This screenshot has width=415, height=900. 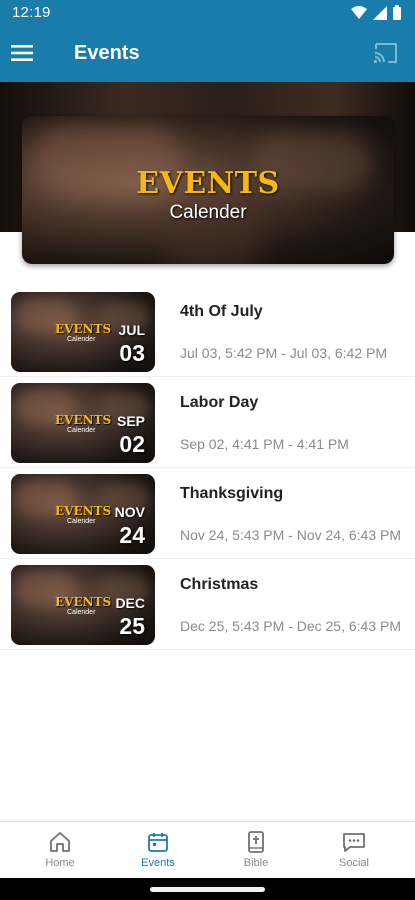 I want to click on event-name: Labor Day, so click(x=219, y=402).